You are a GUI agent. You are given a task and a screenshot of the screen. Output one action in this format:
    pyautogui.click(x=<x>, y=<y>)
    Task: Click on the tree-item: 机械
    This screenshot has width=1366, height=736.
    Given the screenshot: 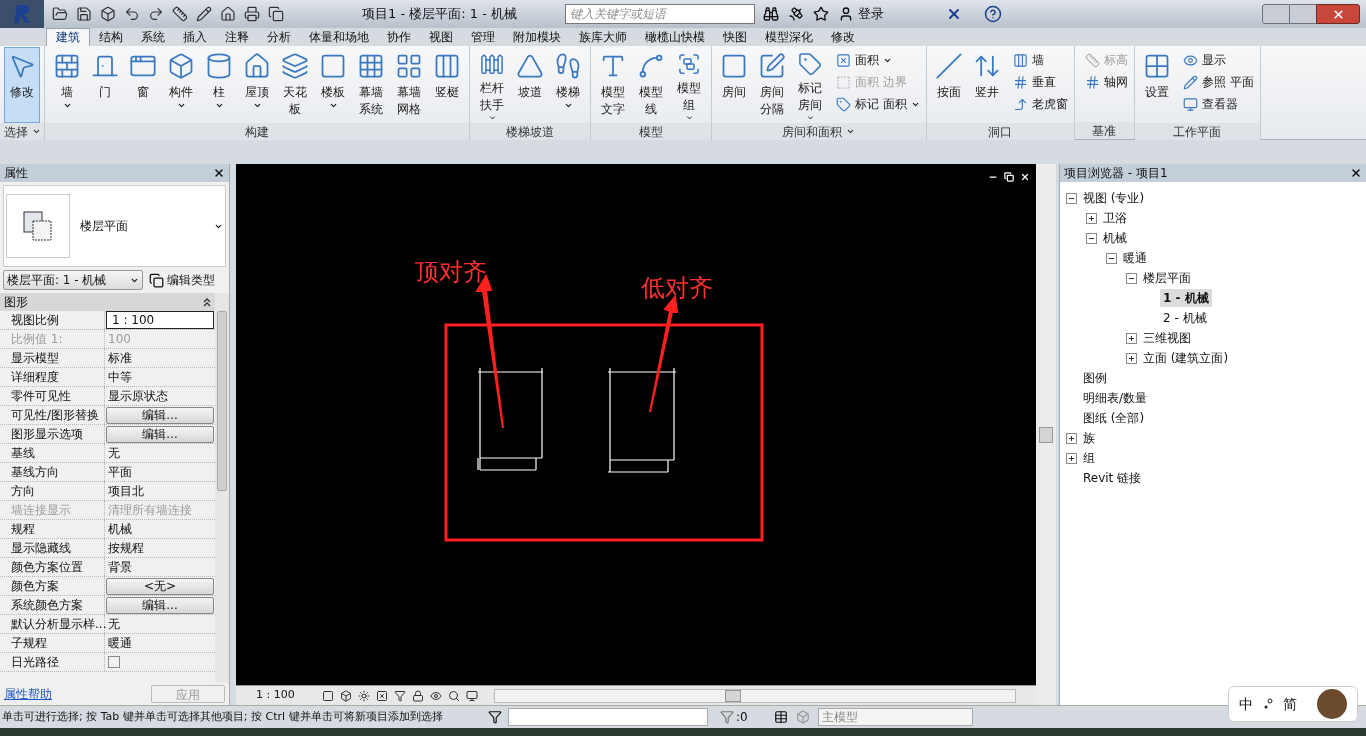 What is the action you would take?
    pyautogui.click(x=1115, y=238)
    